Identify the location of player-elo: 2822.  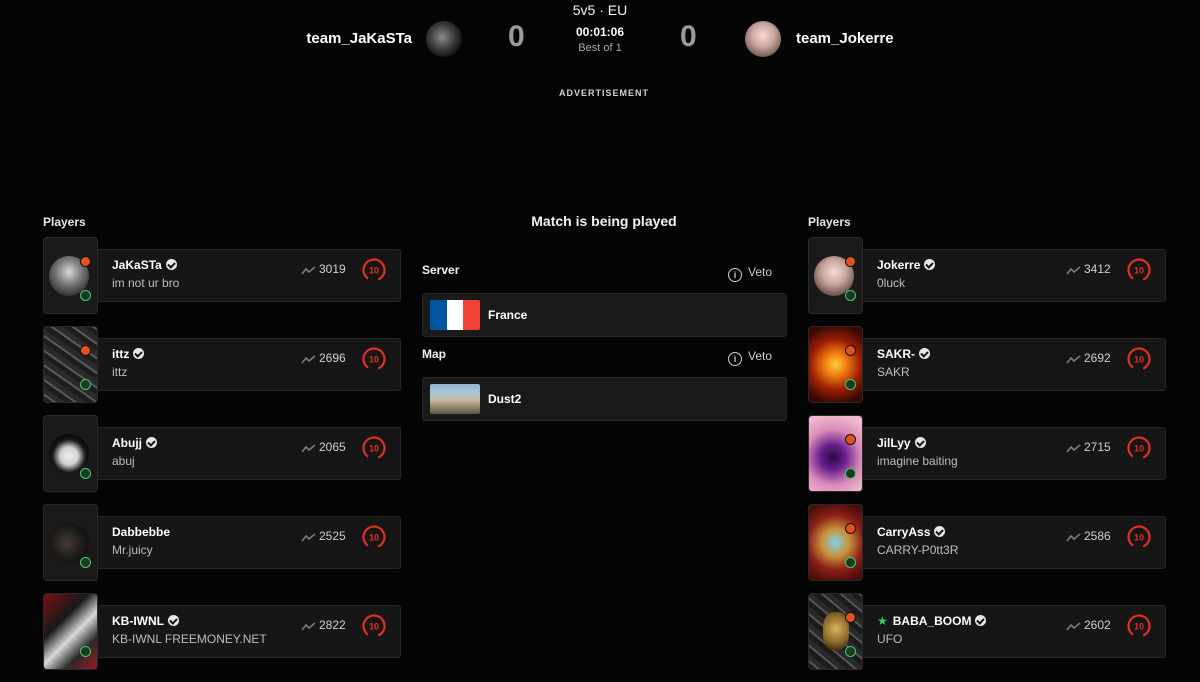
(332, 625).